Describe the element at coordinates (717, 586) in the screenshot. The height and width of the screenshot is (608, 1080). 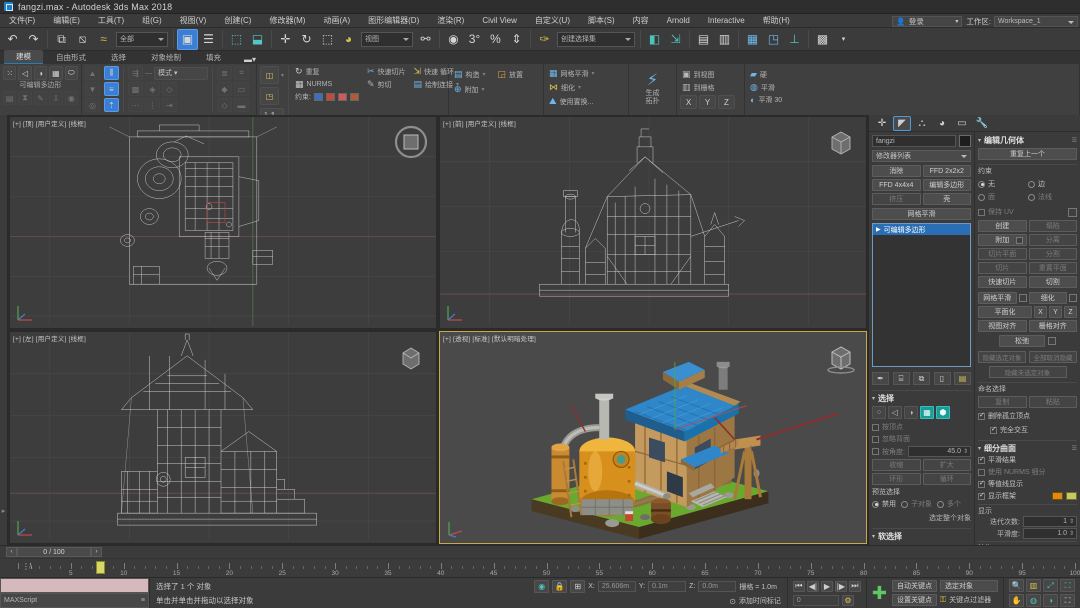
I see `z-field: 0.0m` at that location.